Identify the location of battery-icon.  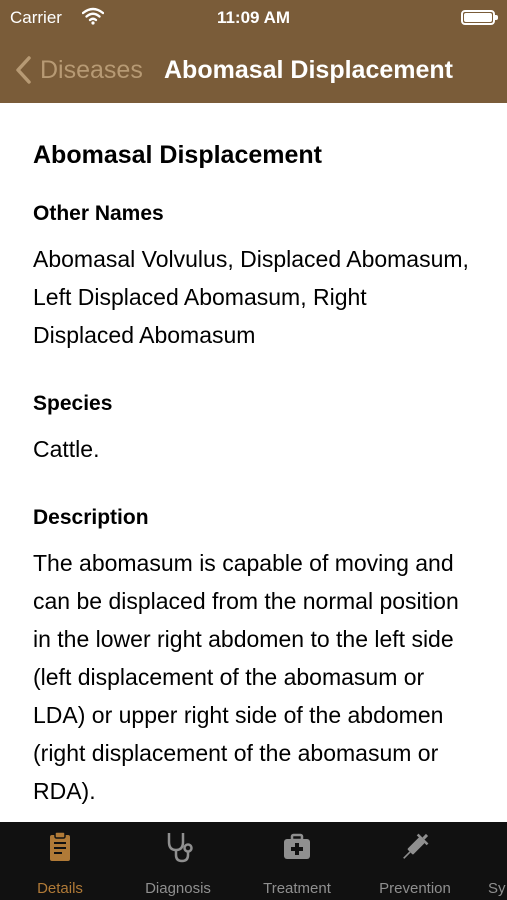
(479, 17).